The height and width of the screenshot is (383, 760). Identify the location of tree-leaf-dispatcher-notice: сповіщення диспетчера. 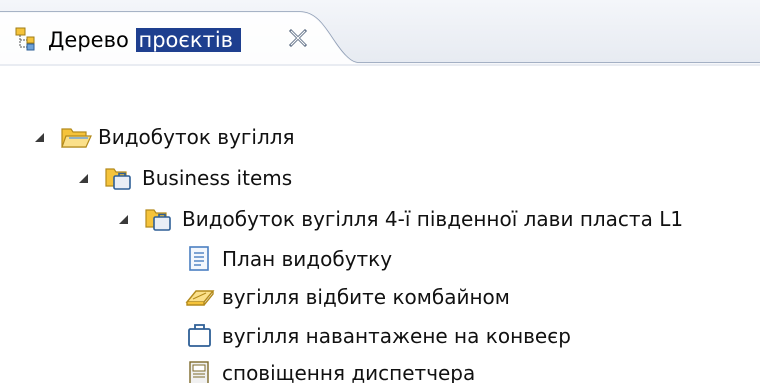
(329, 369).